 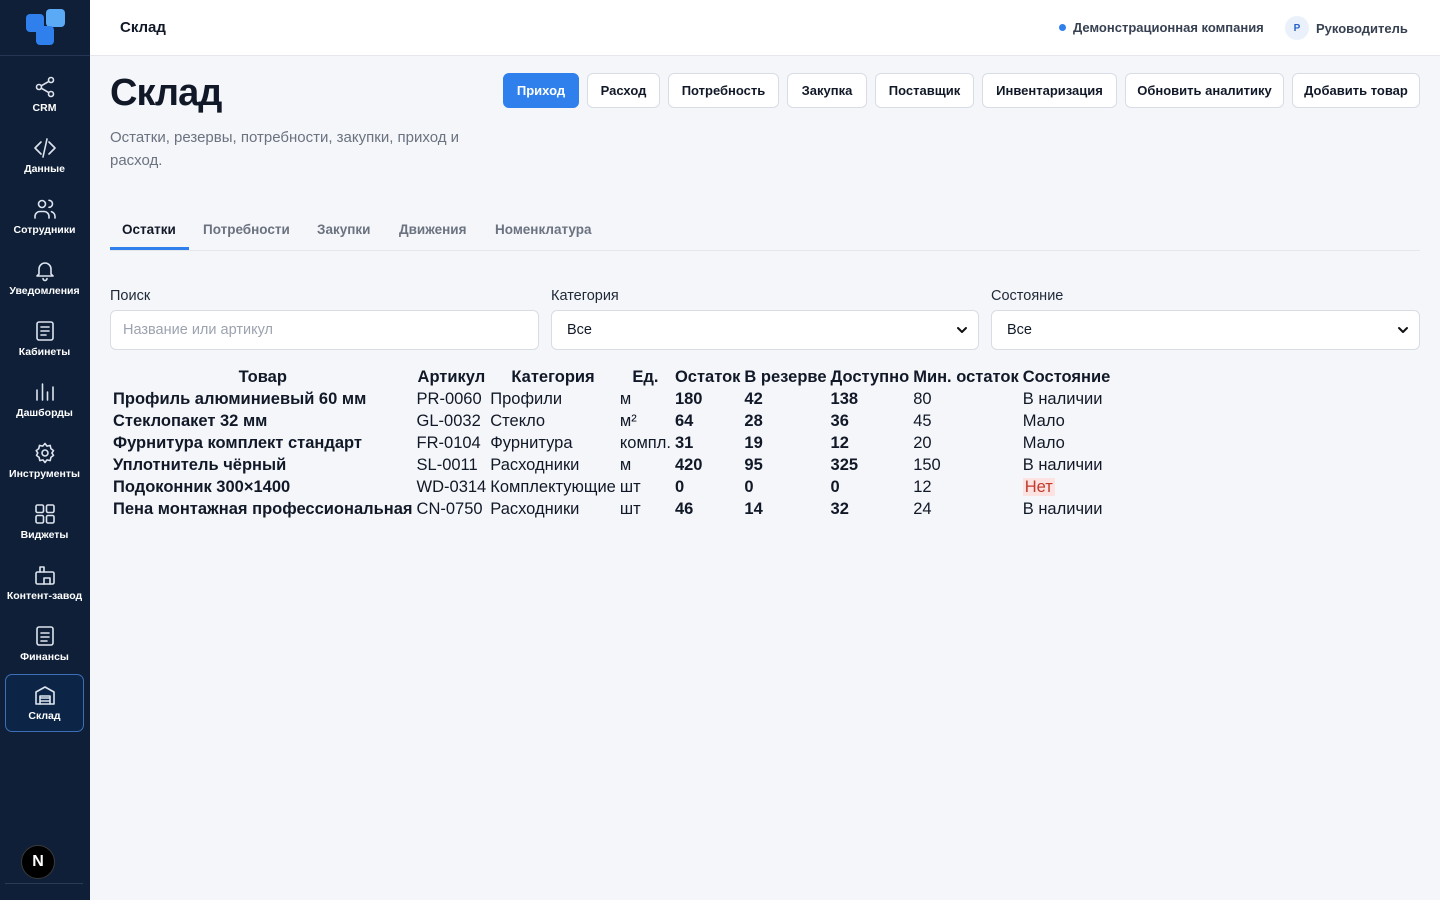 What do you see at coordinates (924, 90) in the screenshot?
I see `supplier-button: Поставщик` at bounding box center [924, 90].